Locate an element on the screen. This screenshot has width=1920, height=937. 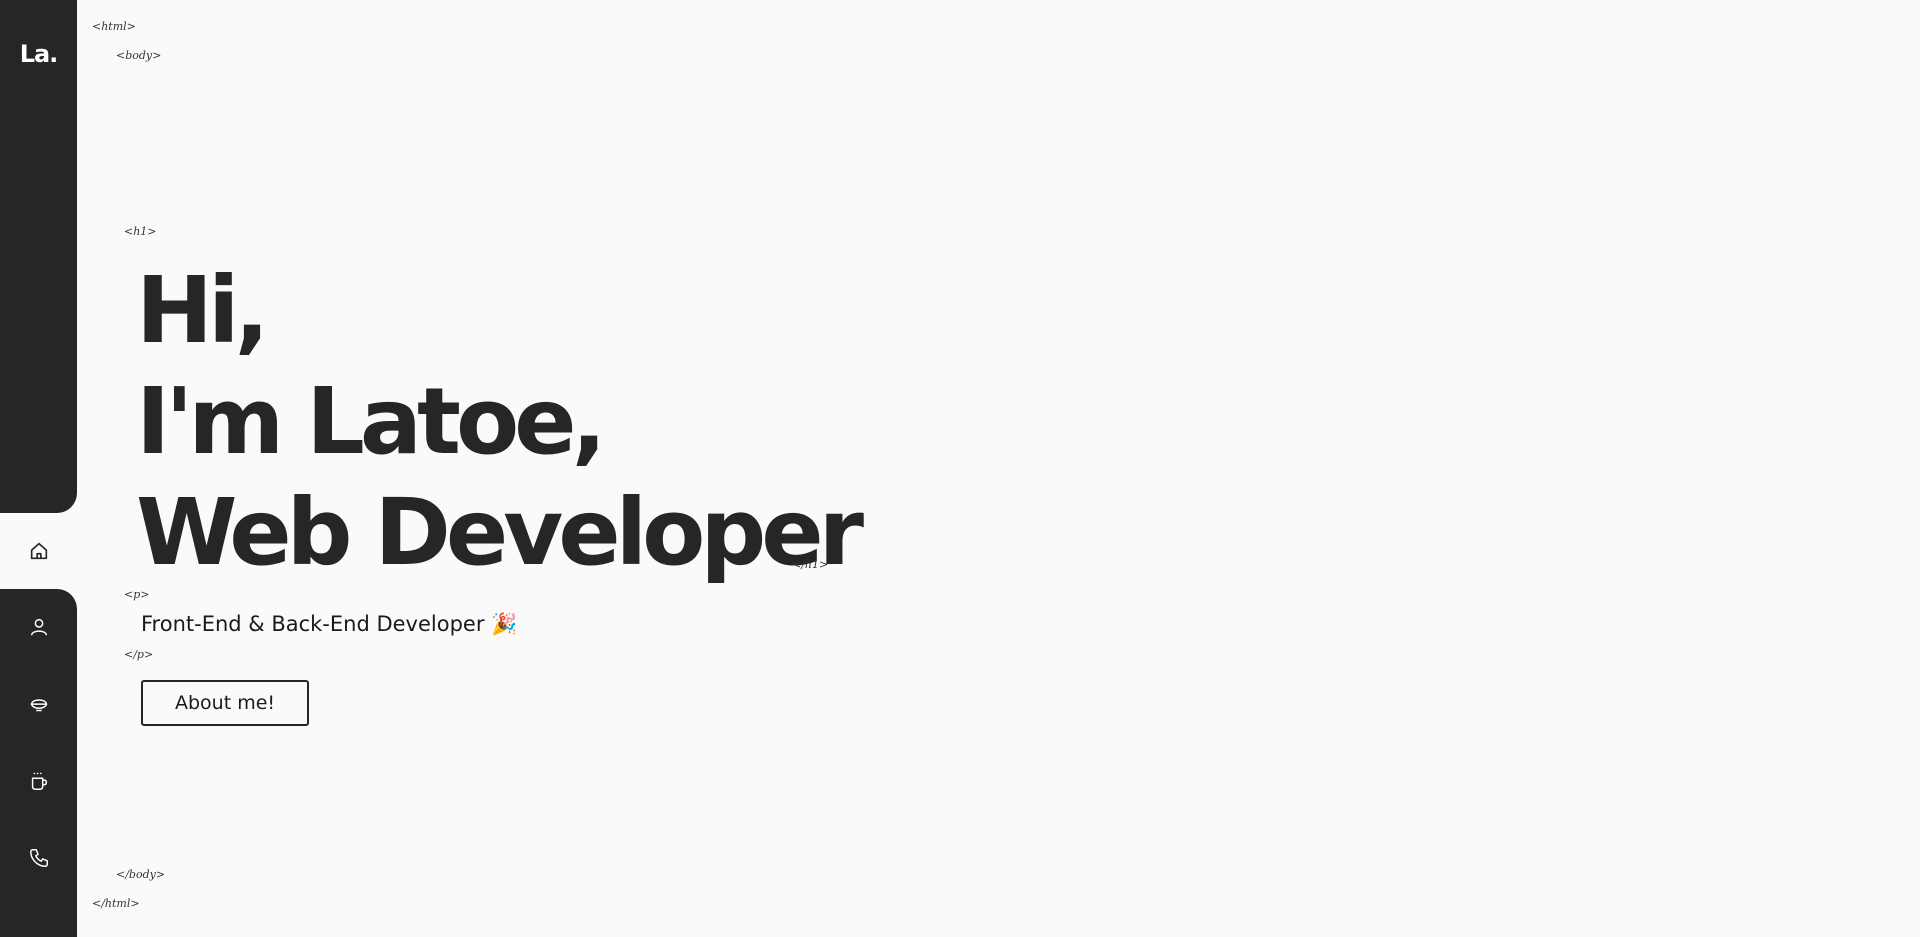
hero-line-greeting: Hi, is located at coordinates (202, 310).